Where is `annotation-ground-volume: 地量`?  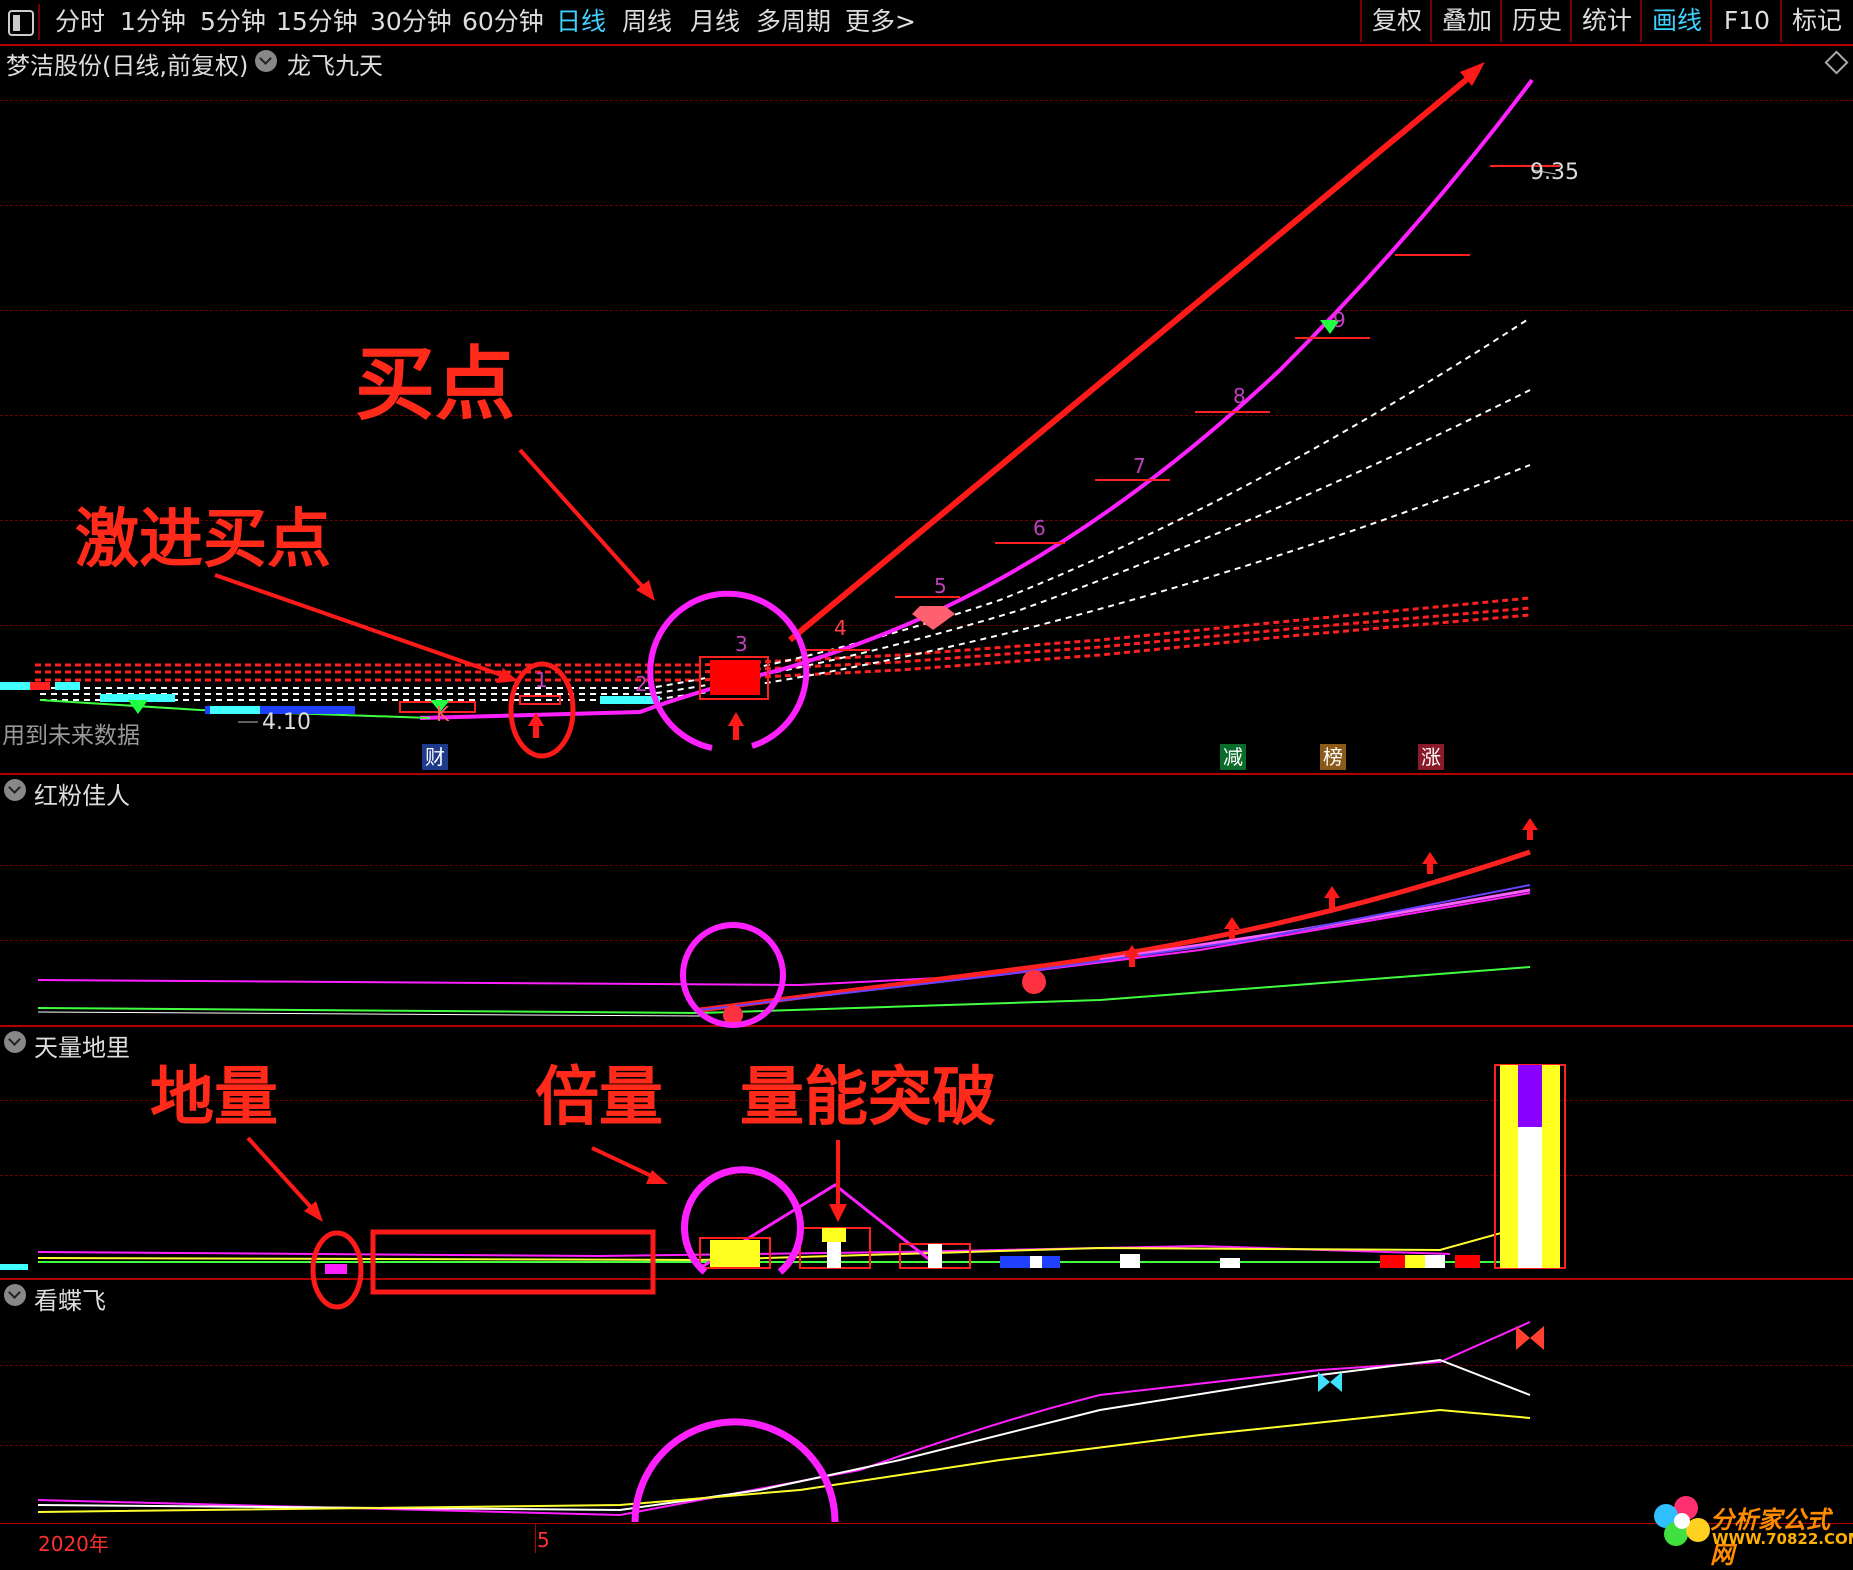
annotation-ground-volume: 地量 is located at coordinates (214, 1098).